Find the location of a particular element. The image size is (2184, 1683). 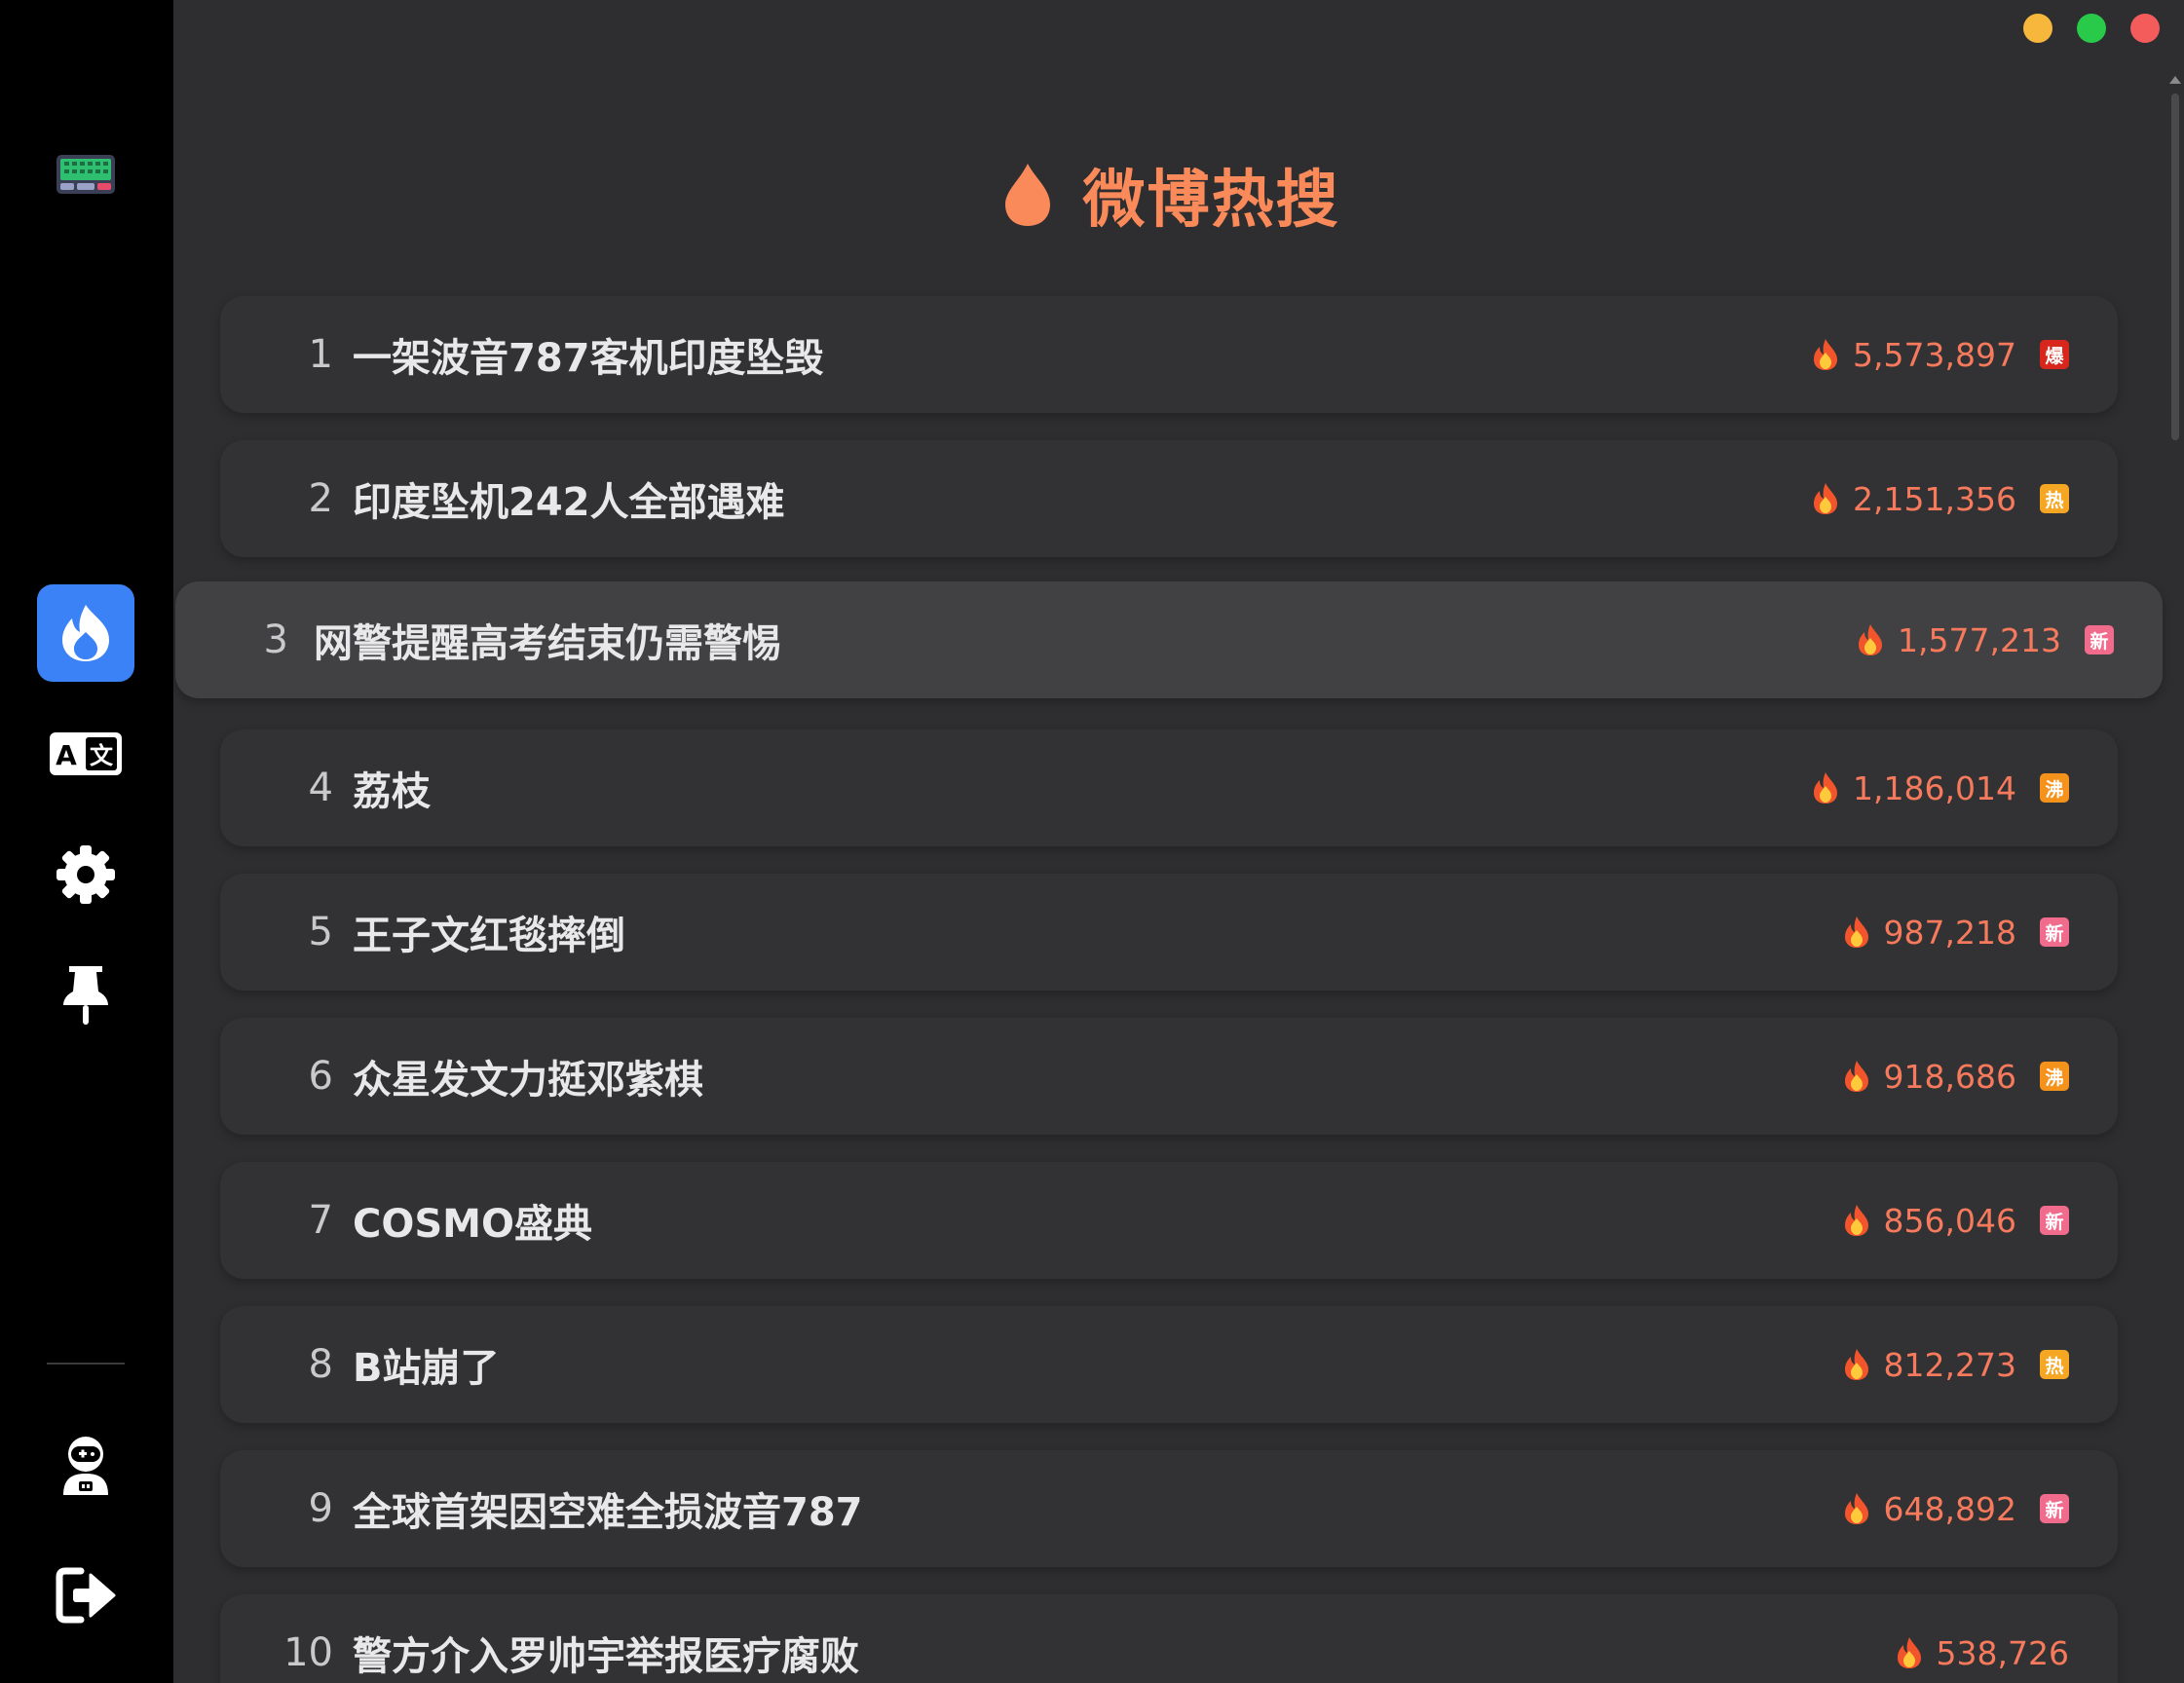

heat-value: 856,046 is located at coordinates (1949, 1221).